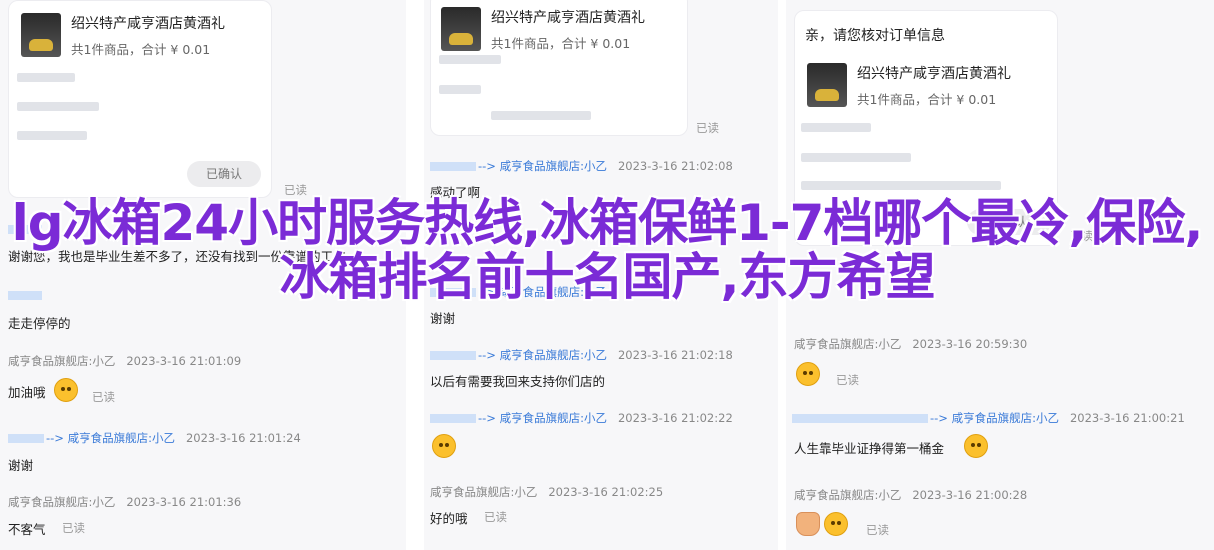 This screenshot has width=1214, height=550. I want to click on message-text: 走走停停的, so click(39, 323).